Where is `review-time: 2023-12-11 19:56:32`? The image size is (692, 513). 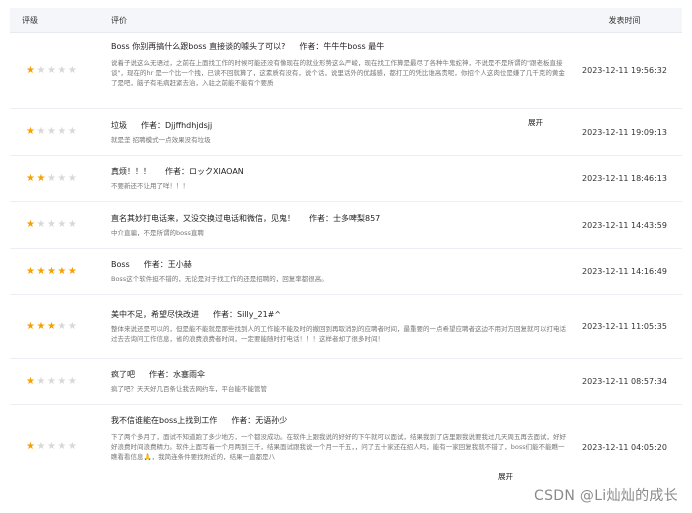
review-time: 2023-12-11 19:56:32 is located at coordinates (624, 70).